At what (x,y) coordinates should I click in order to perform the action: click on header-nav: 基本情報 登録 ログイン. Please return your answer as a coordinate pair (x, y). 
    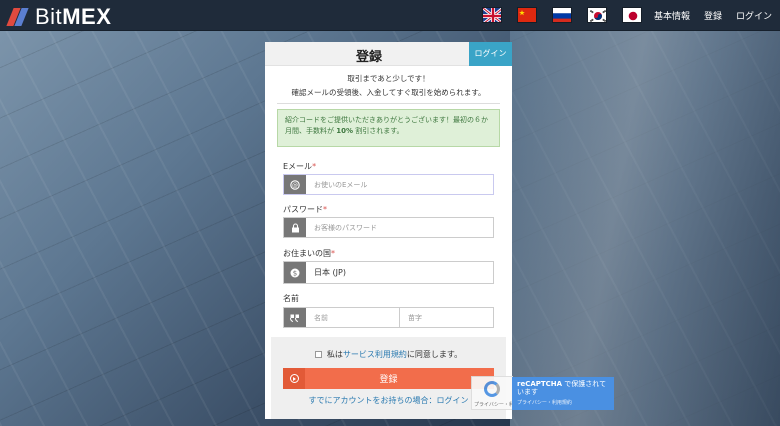
    Looking at the image, I should click on (713, 15).